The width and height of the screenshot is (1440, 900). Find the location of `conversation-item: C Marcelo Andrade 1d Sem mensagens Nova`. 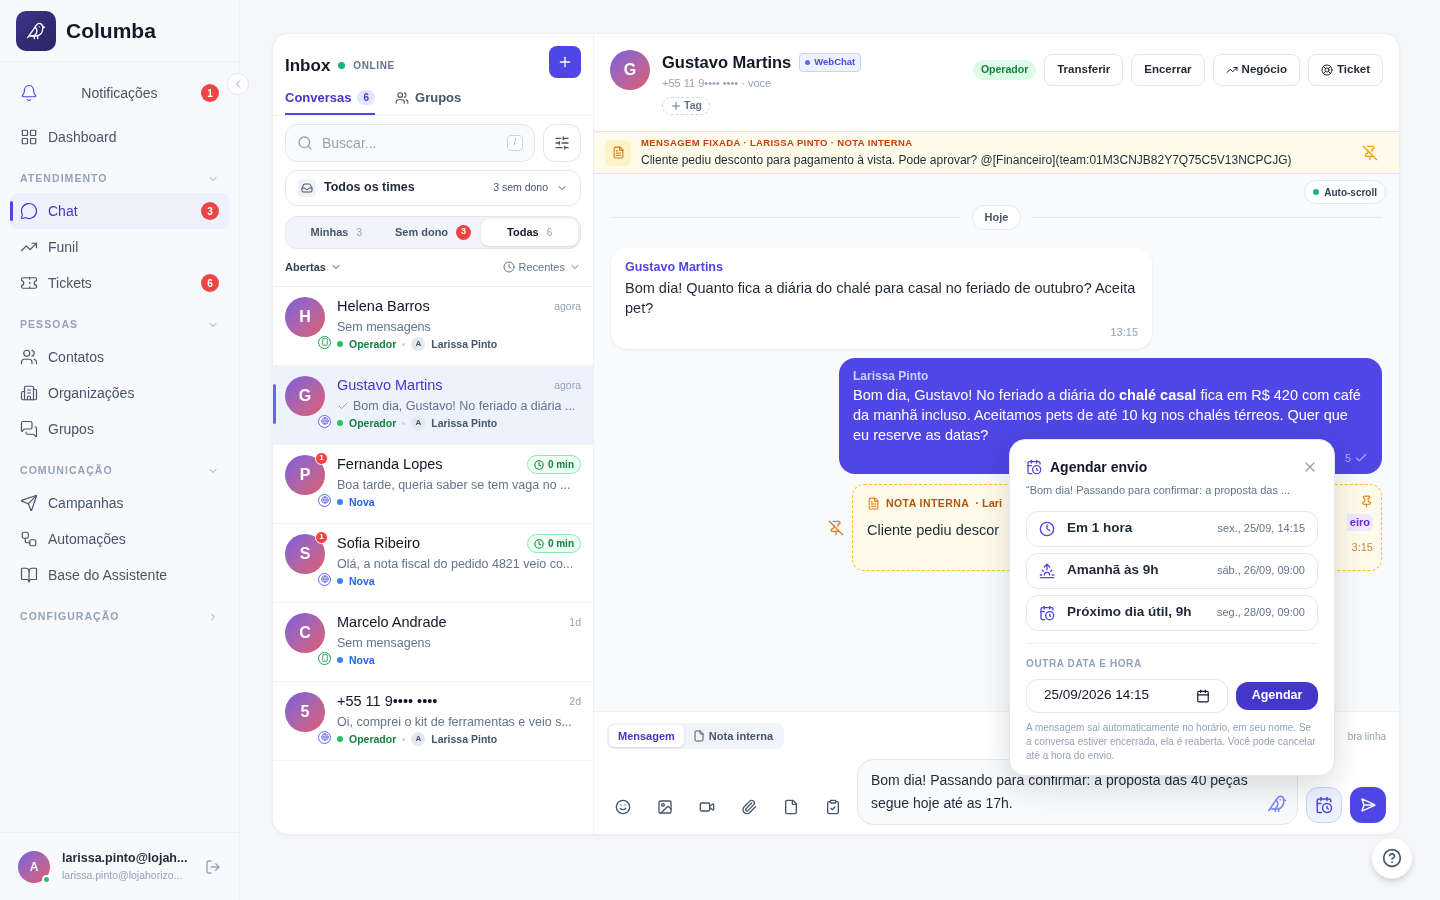

conversation-item: C Marcelo Andrade 1d Sem mensagens Nova is located at coordinates (433, 642).